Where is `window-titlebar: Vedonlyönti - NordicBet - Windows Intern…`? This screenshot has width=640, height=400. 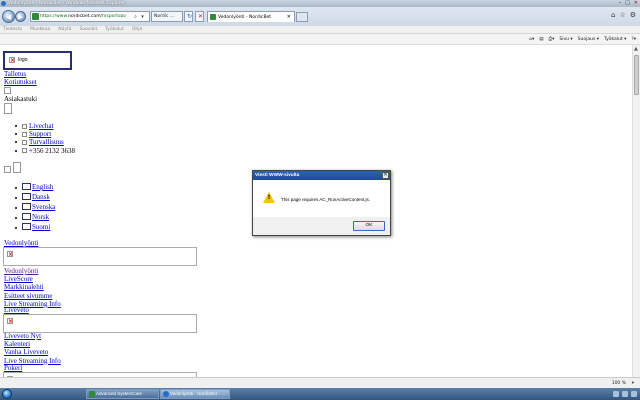 window-titlebar: Vedonlyönti - NordicBet - Windows Intern… is located at coordinates (320, 3).